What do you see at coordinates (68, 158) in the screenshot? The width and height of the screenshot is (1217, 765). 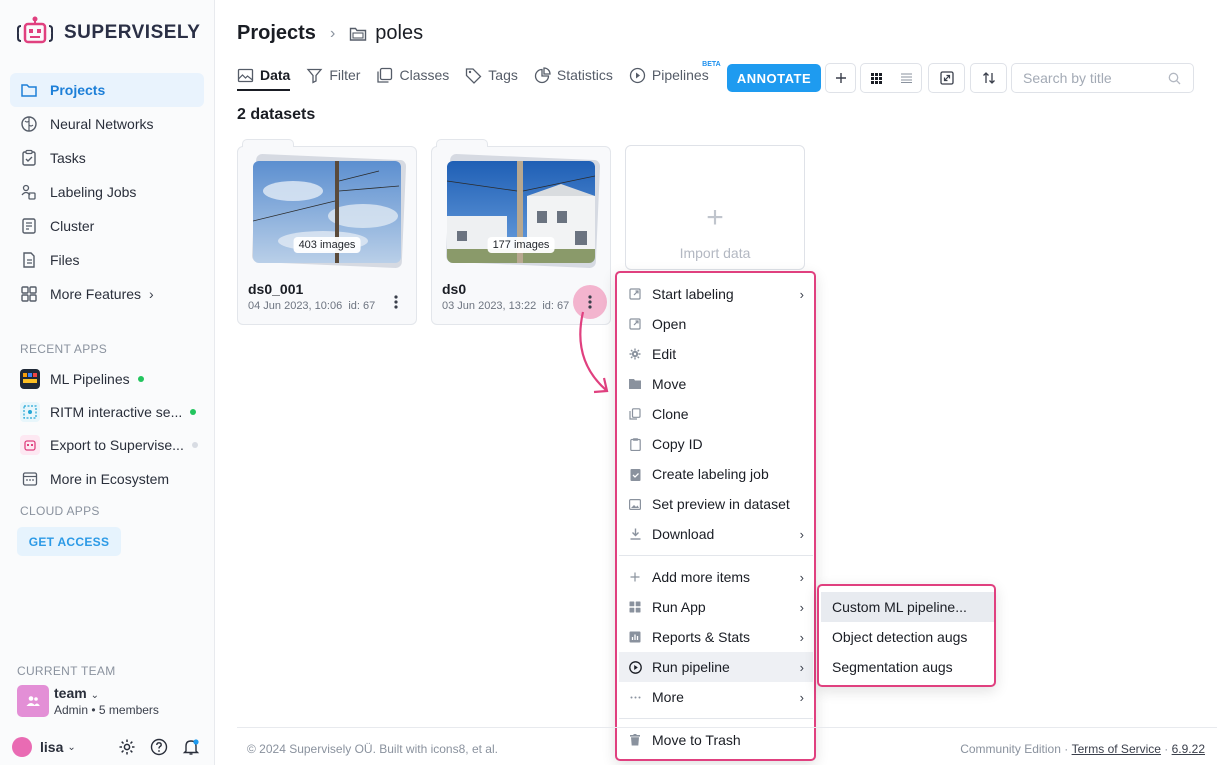 I see `nav-label: Tasks` at bounding box center [68, 158].